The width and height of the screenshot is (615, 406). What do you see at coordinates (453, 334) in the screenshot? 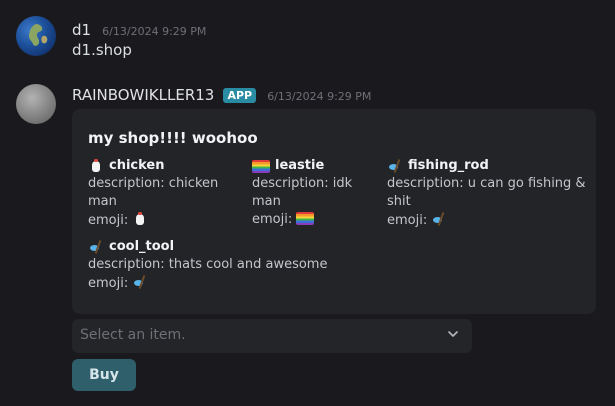
I see `chevron-down-icon` at bounding box center [453, 334].